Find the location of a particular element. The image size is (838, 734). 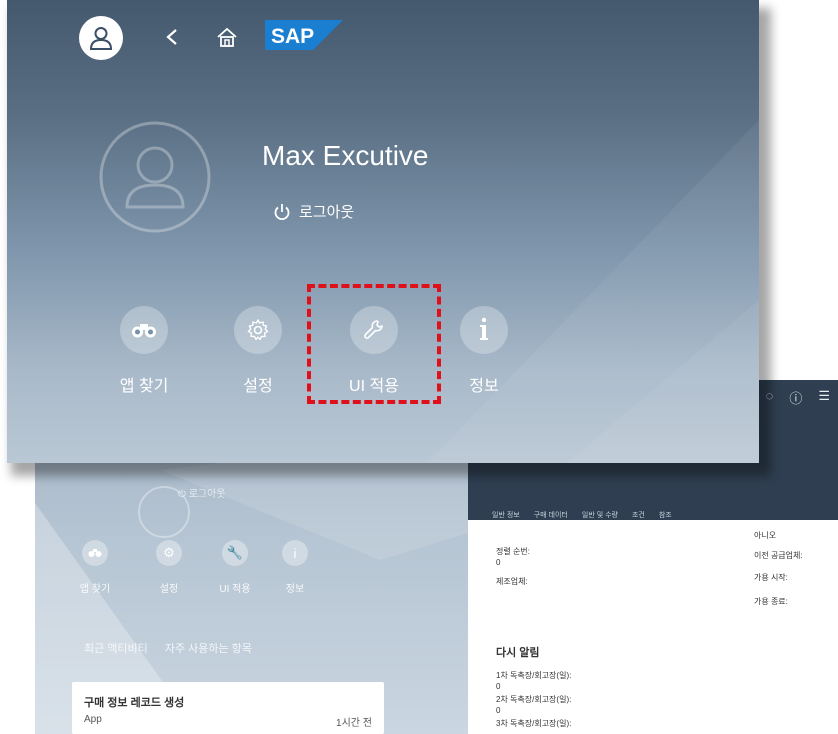

tab-recent-activity: 최근 액티비티 is located at coordinates (116, 649).